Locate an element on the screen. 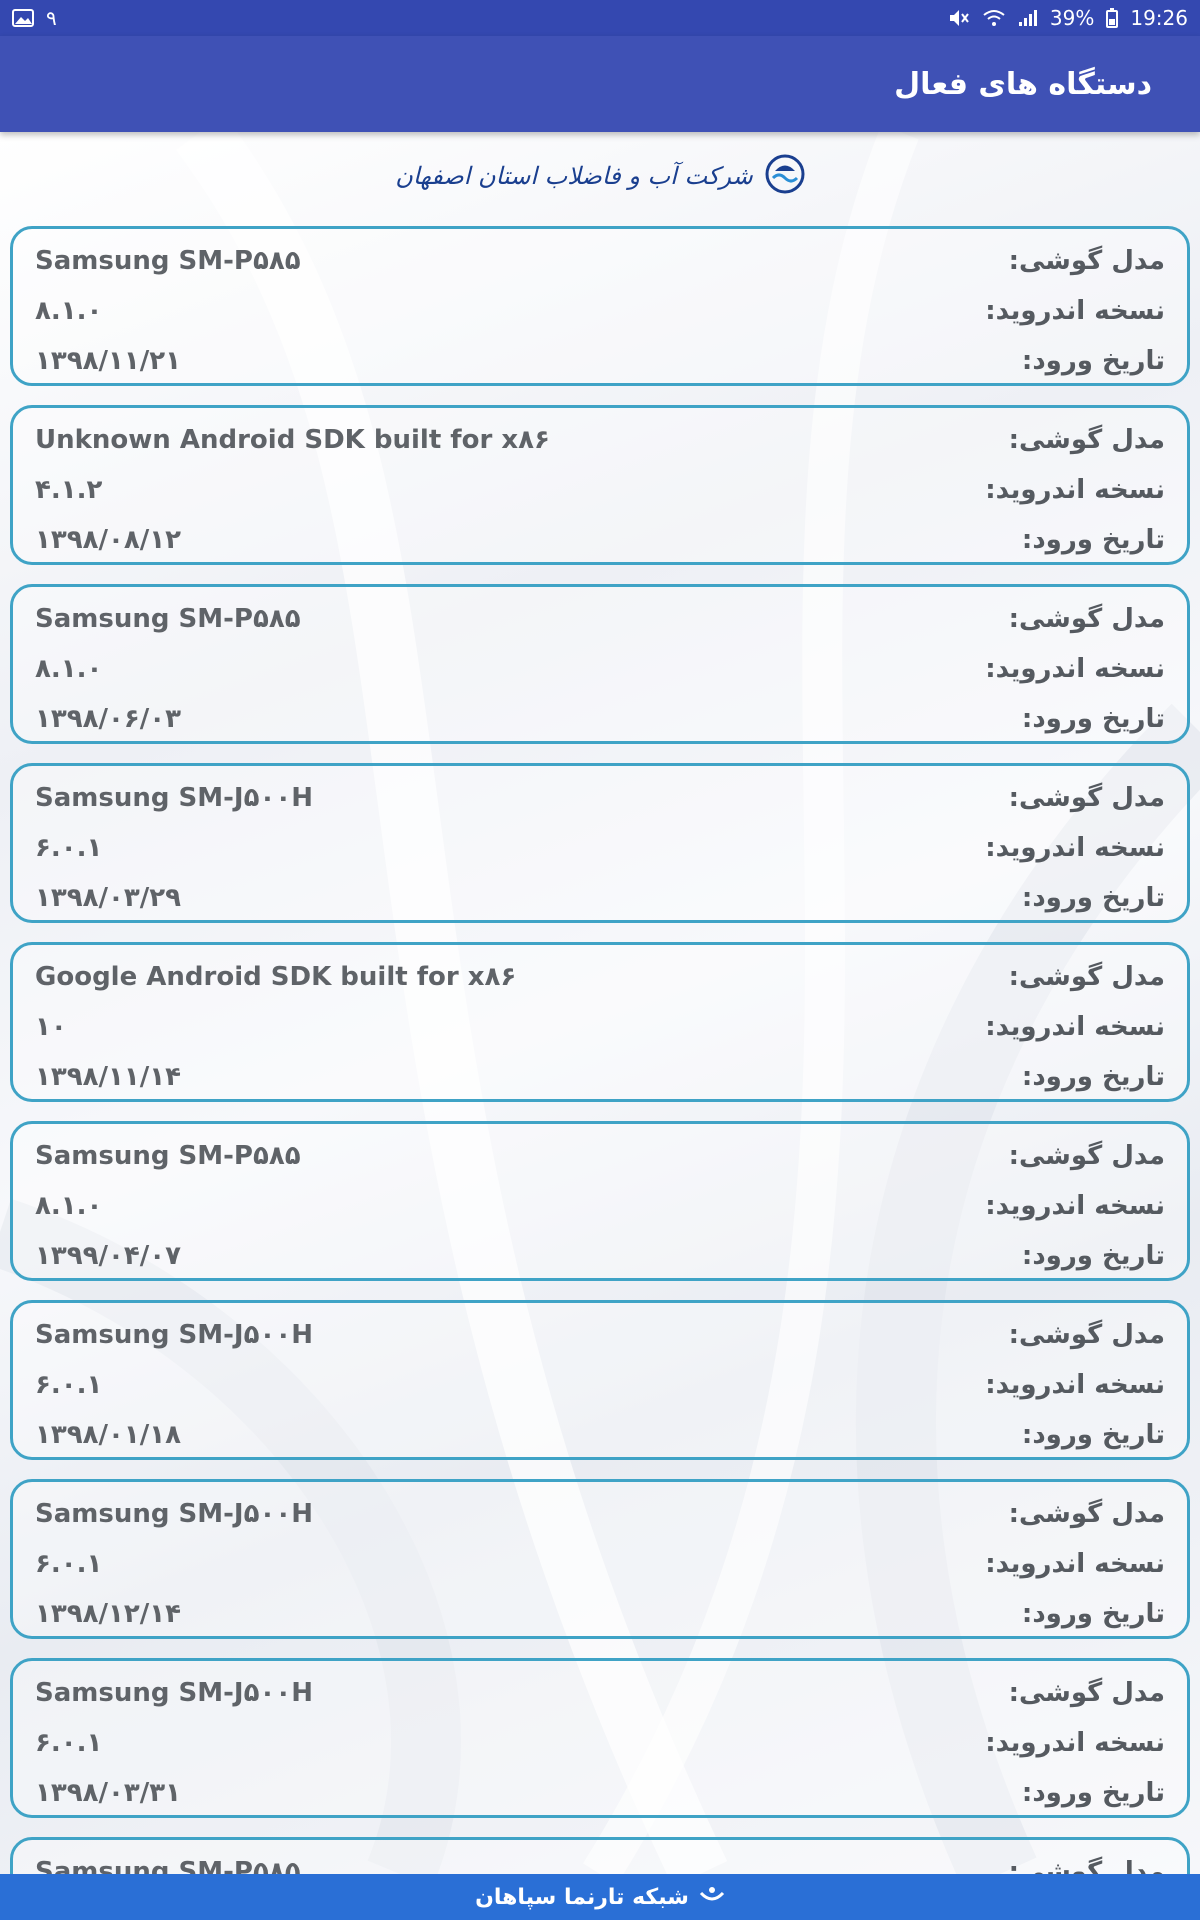 Image resolution: width=1200 pixels, height=1920 pixels. device-card-row: ۱۳۹۸/۰۳/۳۱ تاریخ ورود: is located at coordinates (600, 1793).